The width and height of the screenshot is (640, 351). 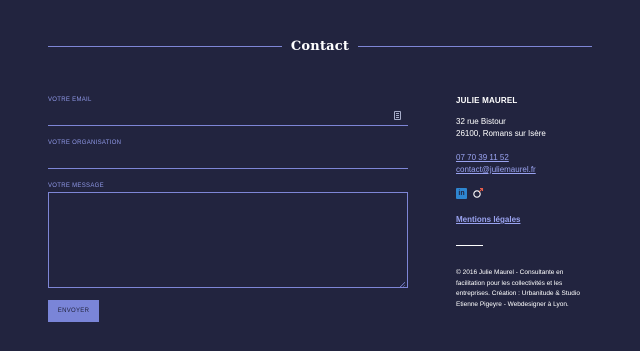 I want to click on phone-link: 07 70 39 11 52, so click(x=482, y=157).